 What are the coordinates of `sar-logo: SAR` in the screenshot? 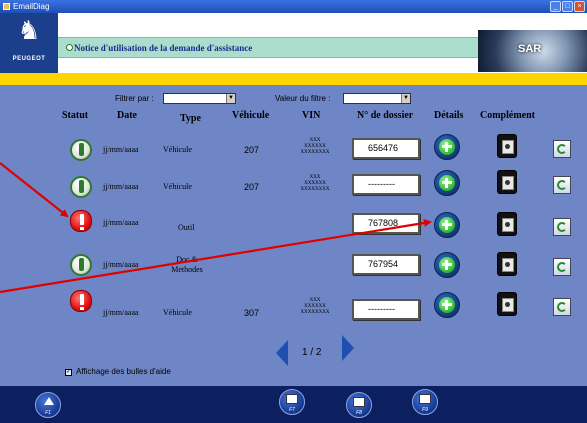 It's located at (532, 51).